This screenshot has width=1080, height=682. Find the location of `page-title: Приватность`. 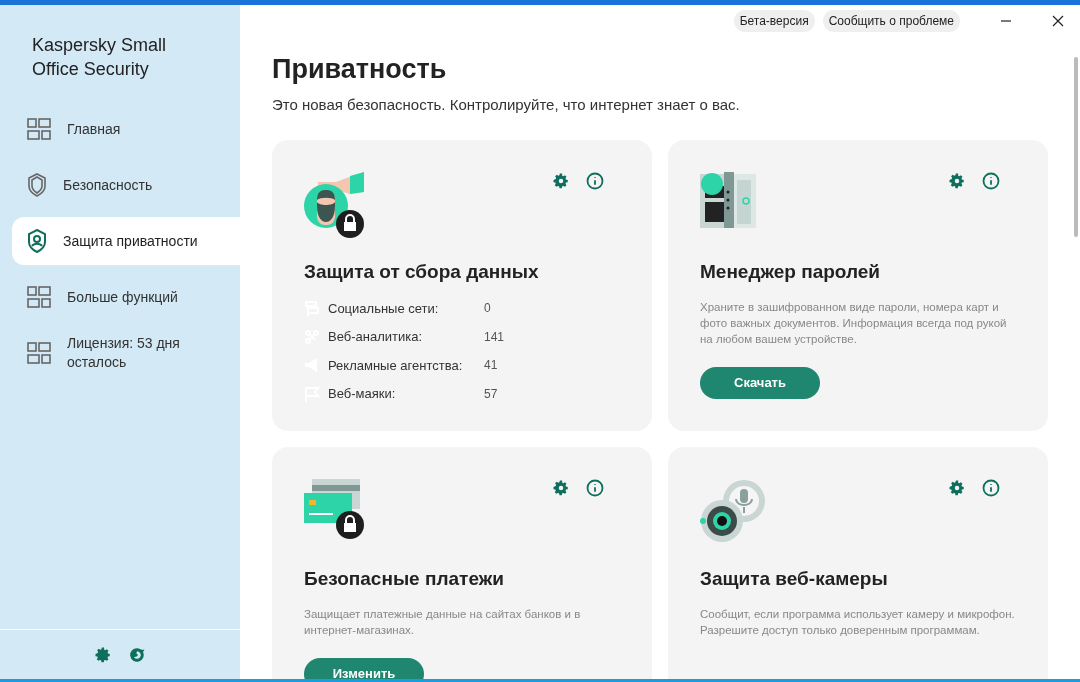

page-title: Приватность is located at coordinates (360, 69).